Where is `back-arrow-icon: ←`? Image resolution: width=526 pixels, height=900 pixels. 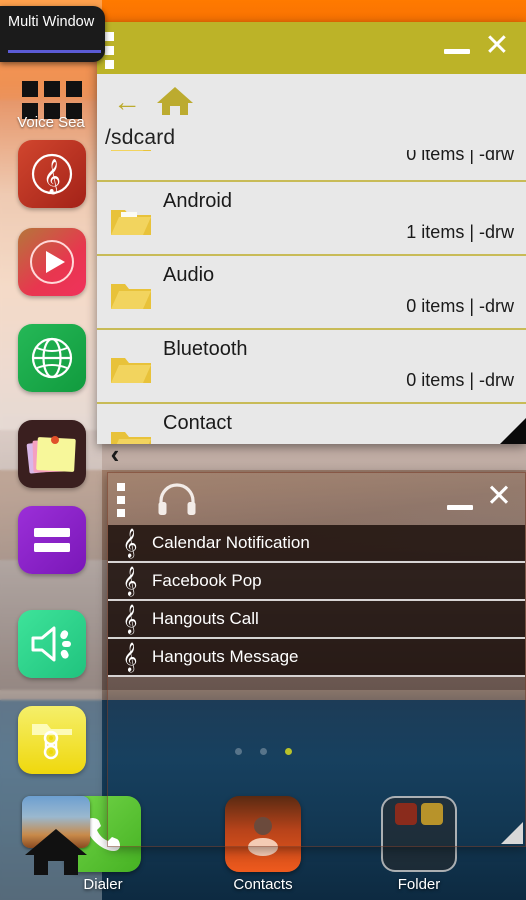
back-arrow-icon: ← is located at coordinates (127, 102).